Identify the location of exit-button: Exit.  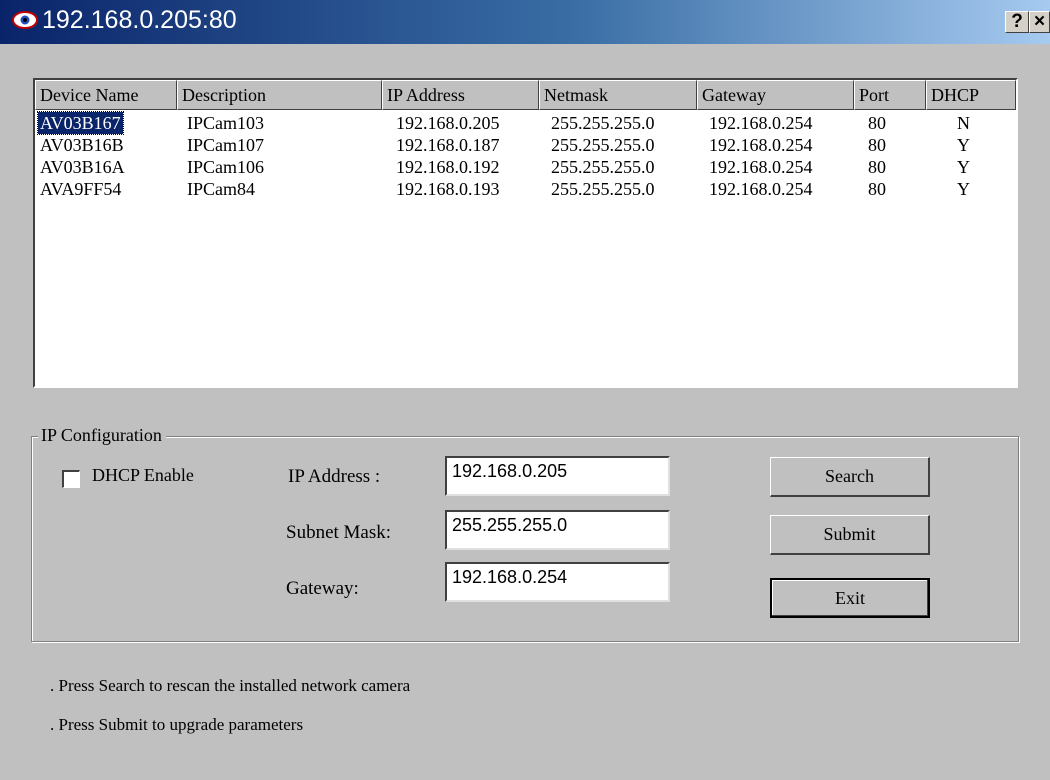
(850, 598).